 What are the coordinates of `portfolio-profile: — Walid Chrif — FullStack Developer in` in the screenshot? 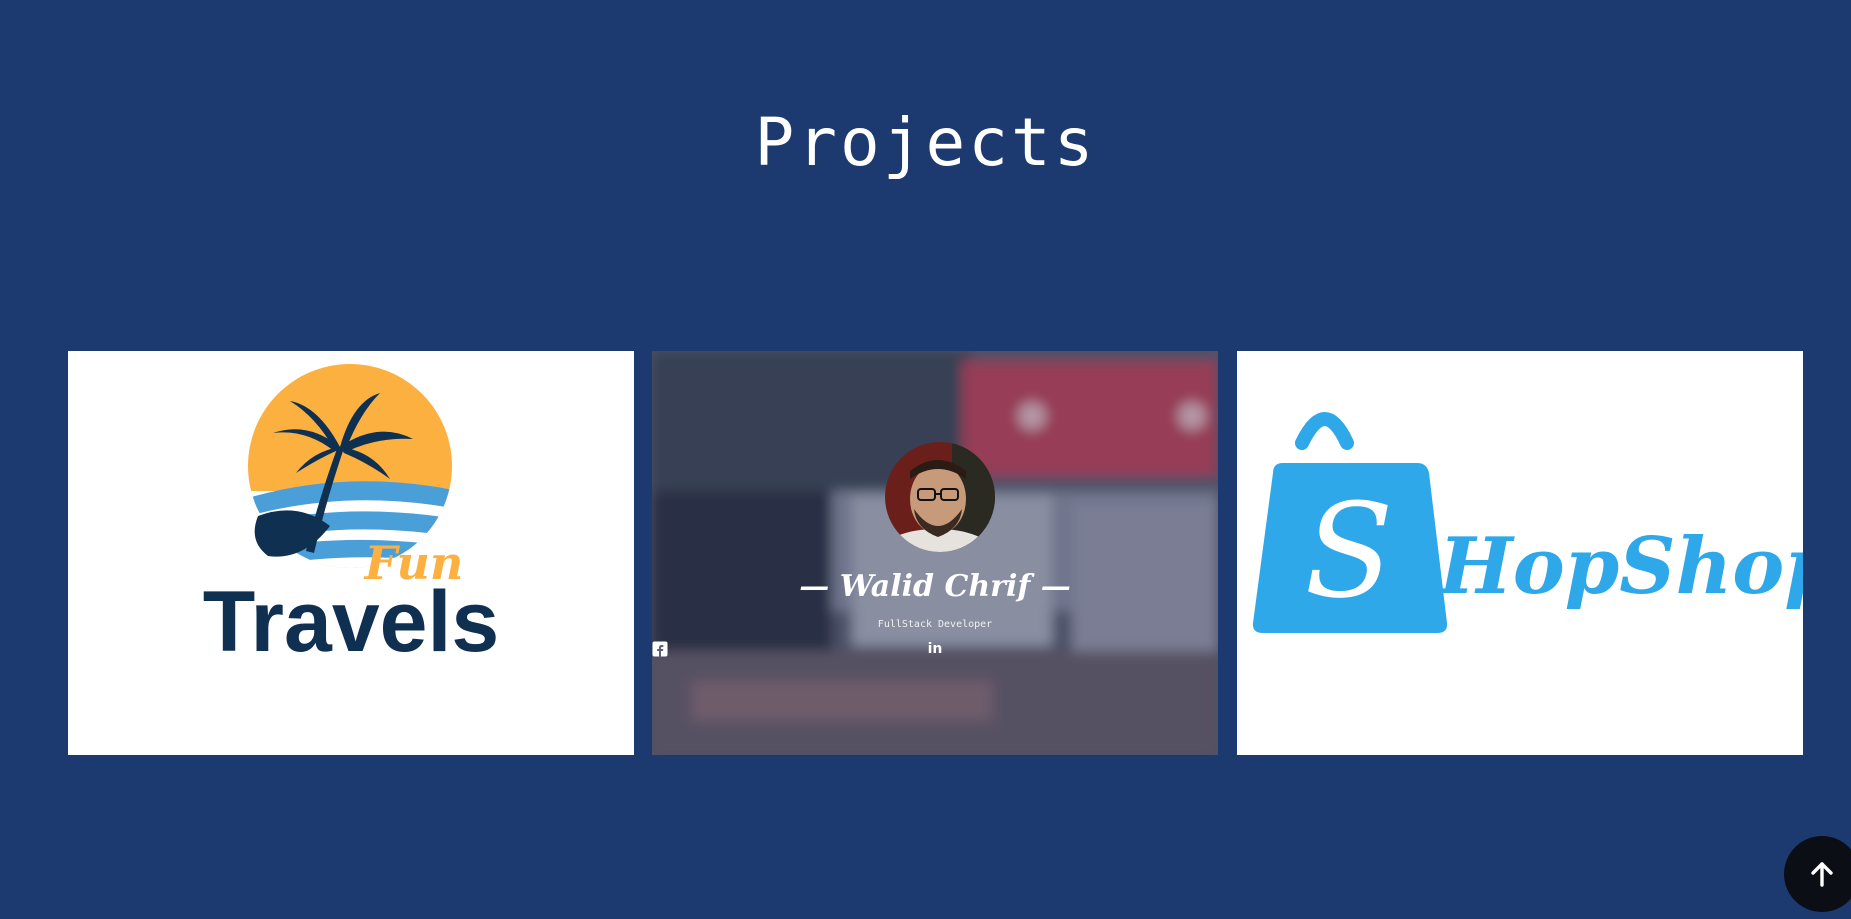 It's located at (935, 553).